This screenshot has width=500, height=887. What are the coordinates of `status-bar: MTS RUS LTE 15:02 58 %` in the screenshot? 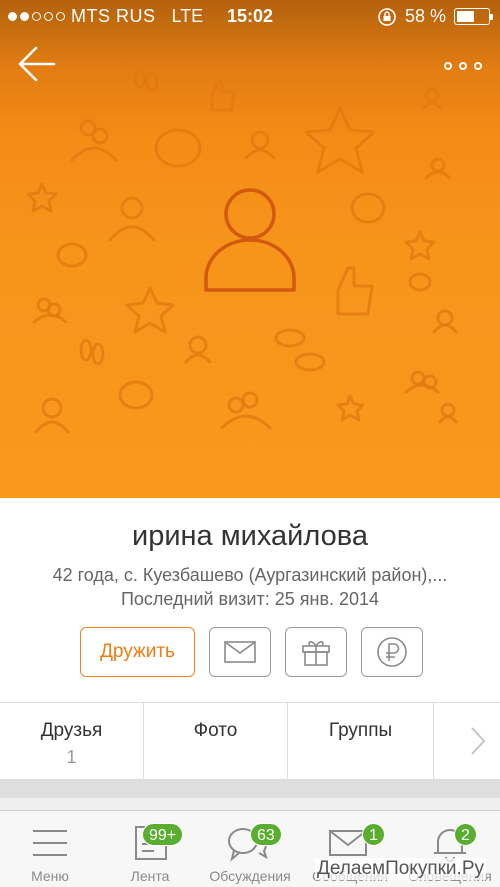 It's located at (250, 18).